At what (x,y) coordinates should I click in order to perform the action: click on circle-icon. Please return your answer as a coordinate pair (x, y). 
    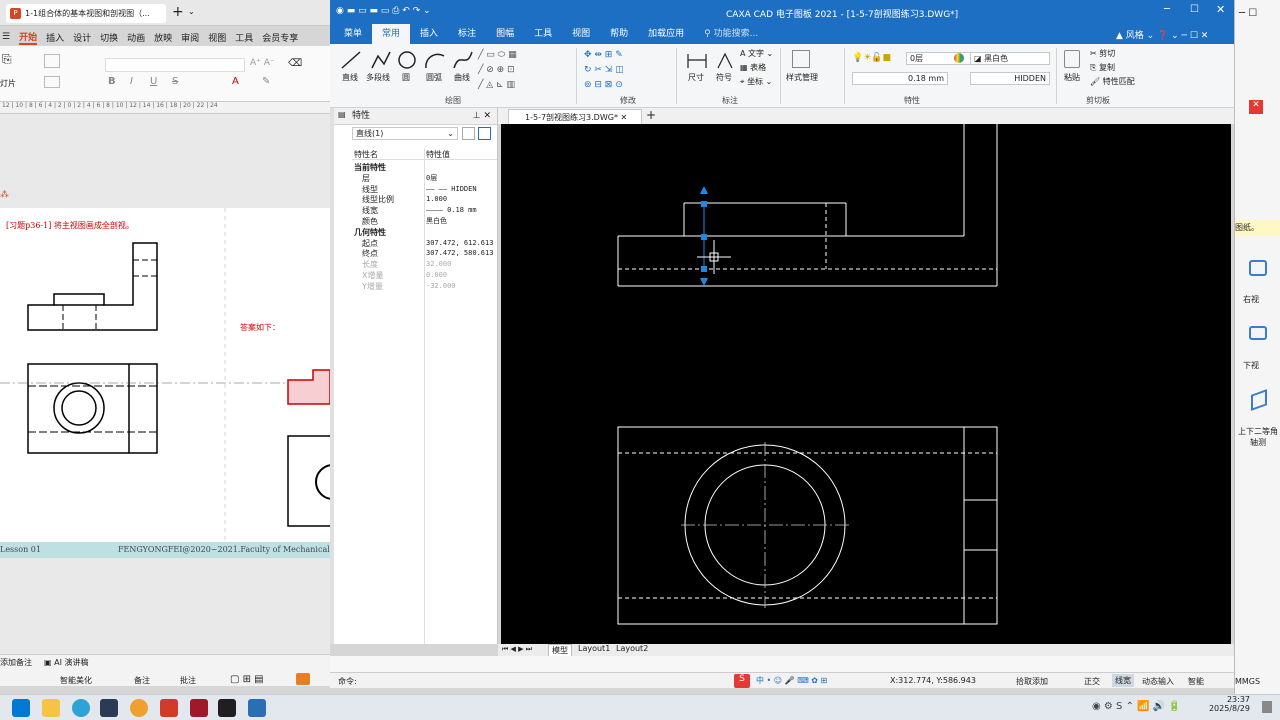
    Looking at the image, I should click on (407, 60).